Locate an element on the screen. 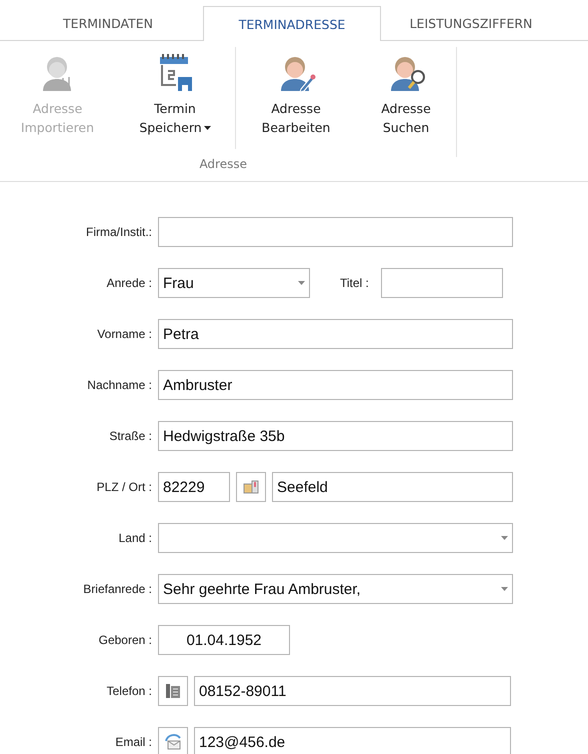 This screenshot has width=588, height=754. ribbon-button: Adresse Bearbeiten is located at coordinates (296, 102).